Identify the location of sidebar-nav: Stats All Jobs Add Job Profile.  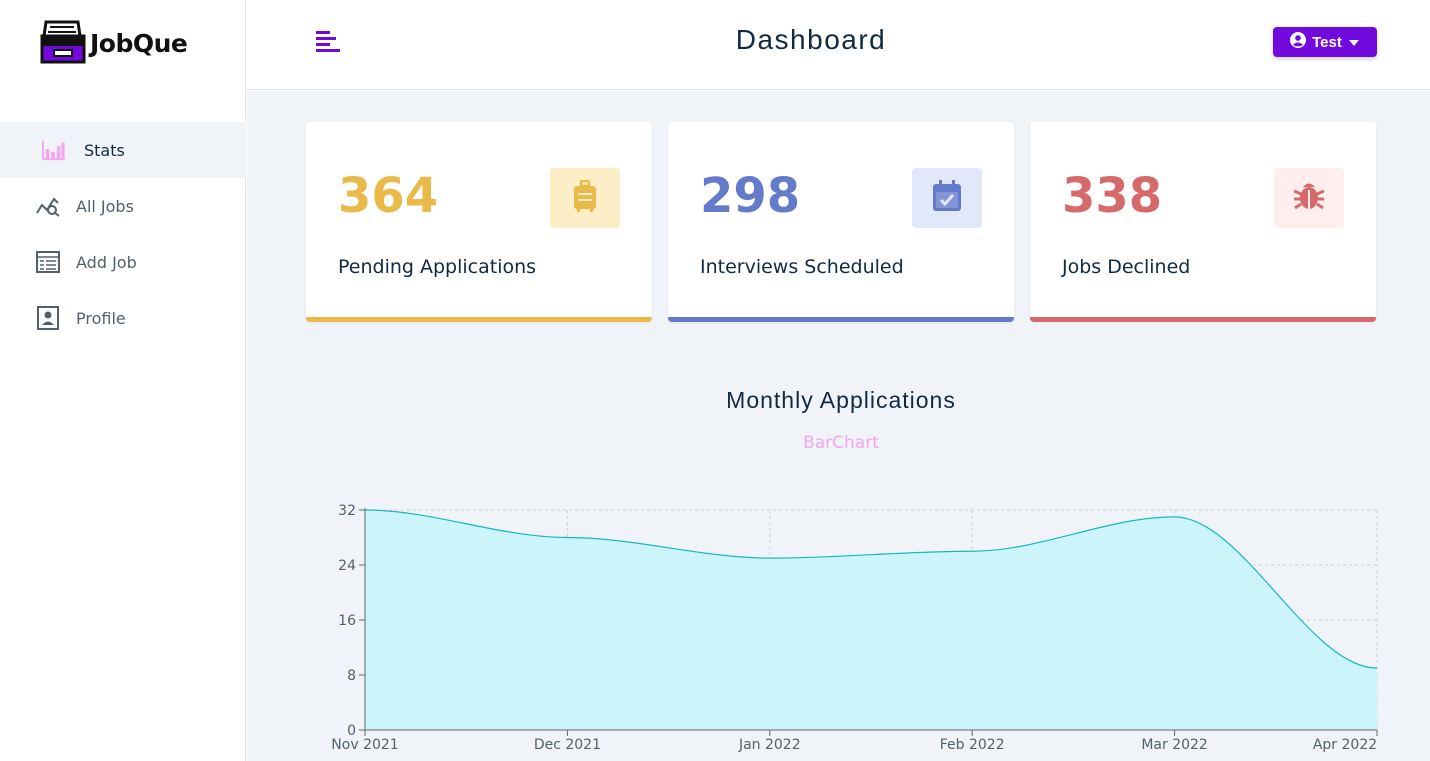
(123, 234).